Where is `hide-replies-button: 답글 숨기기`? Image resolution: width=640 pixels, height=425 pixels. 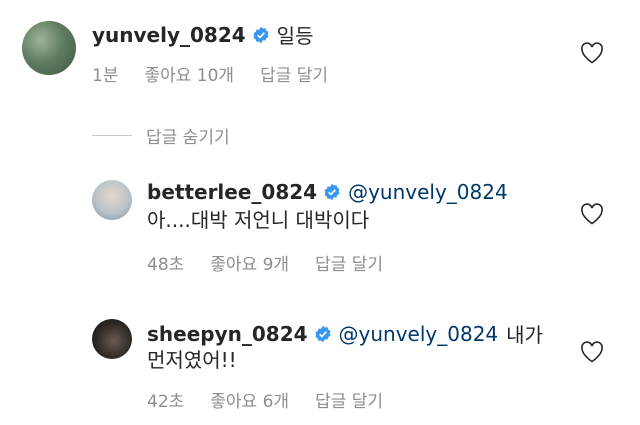 hide-replies-button: 답글 숨기기 is located at coordinates (161, 135).